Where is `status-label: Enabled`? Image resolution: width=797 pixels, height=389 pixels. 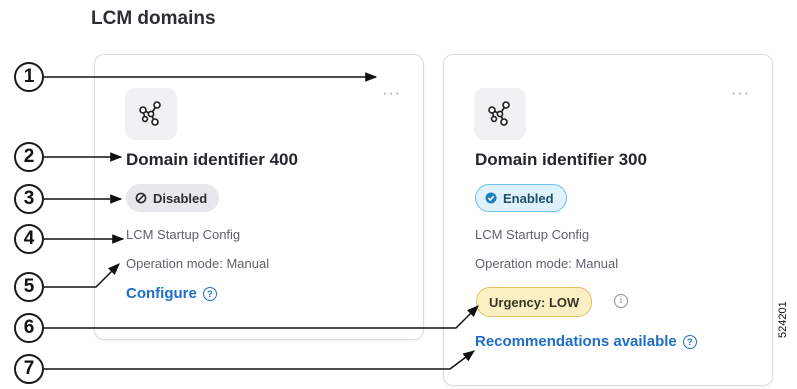 status-label: Enabled is located at coordinates (528, 198).